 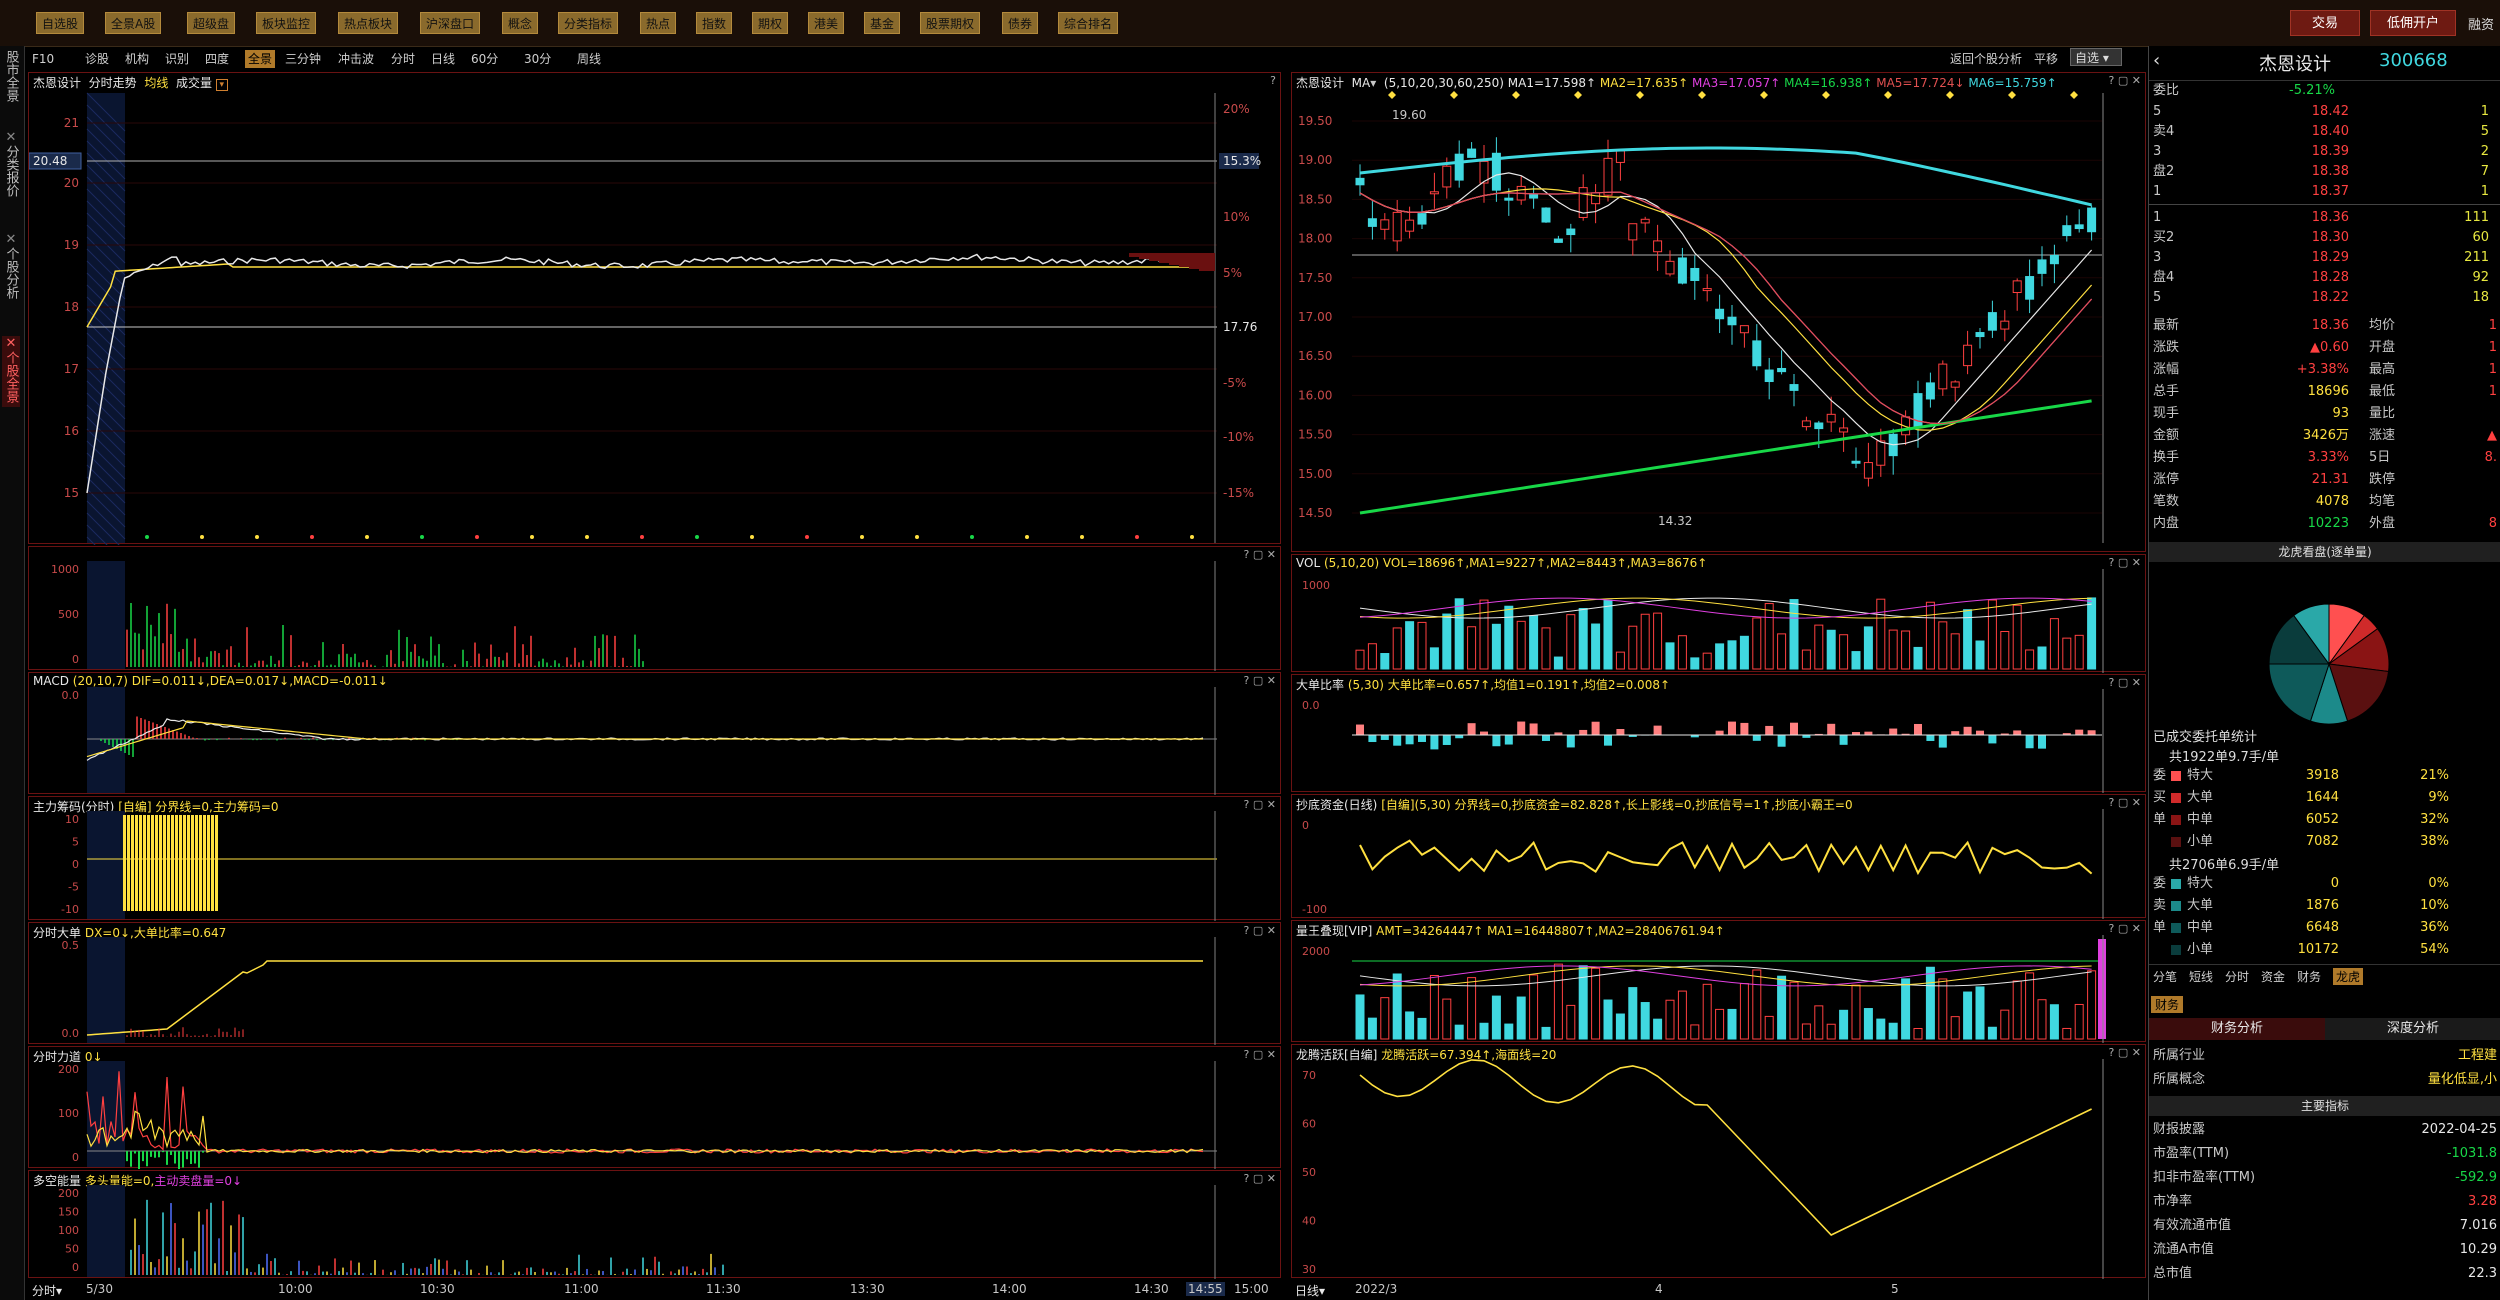 What do you see at coordinates (2046, 58) in the screenshot?
I see `pan-button: 平移` at bounding box center [2046, 58].